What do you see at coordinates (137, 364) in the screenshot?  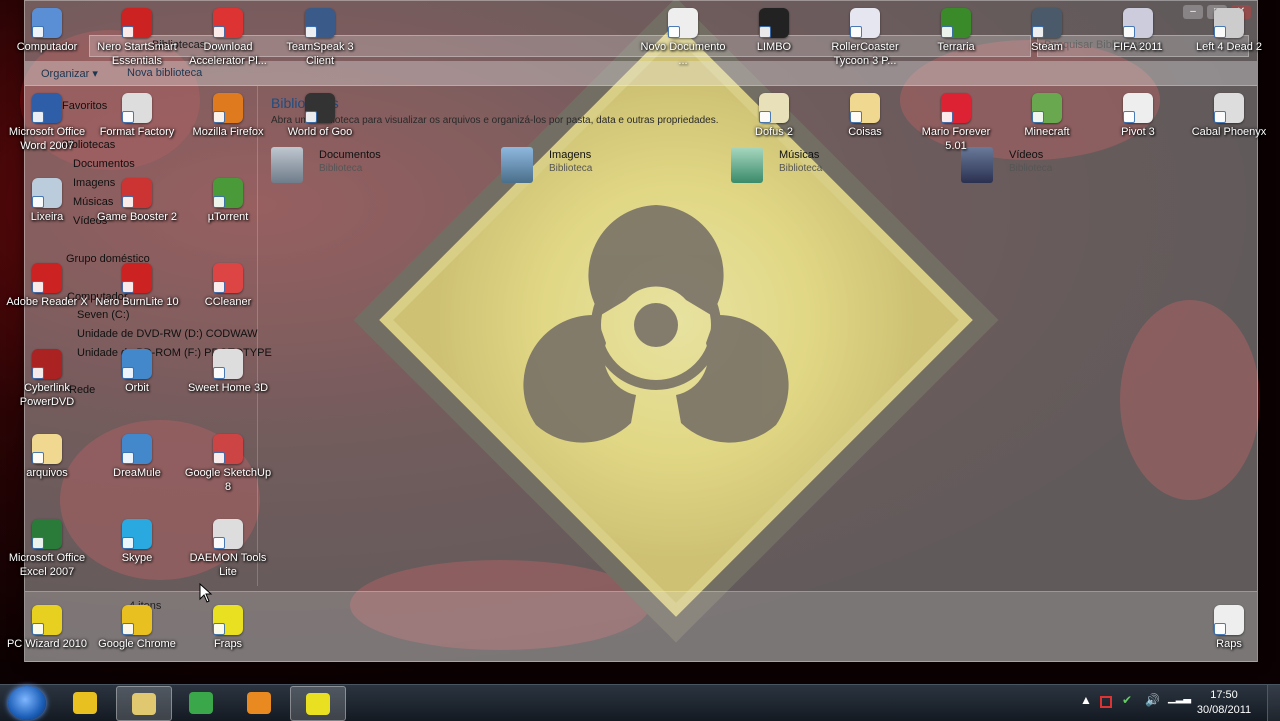 I see `orbit-icon` at bounding box center [137, 364].